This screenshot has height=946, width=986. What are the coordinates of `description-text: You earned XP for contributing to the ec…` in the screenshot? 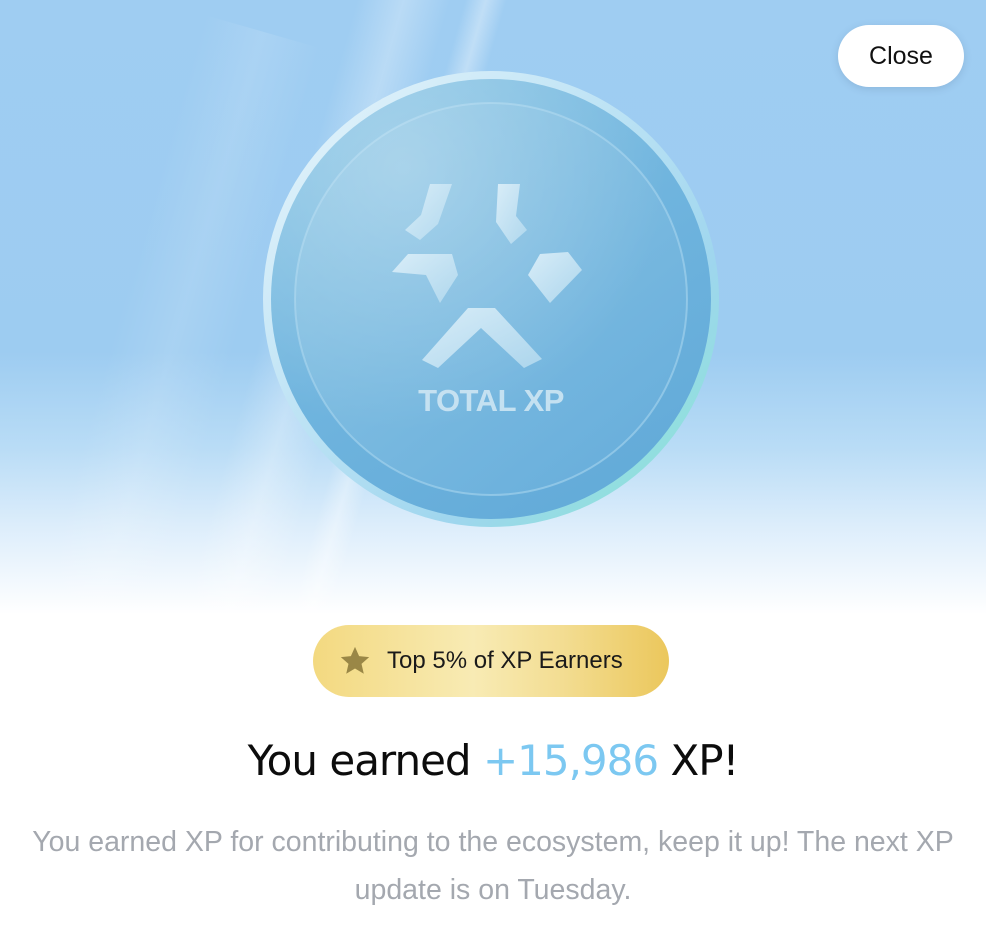 It's located at (493, 866).